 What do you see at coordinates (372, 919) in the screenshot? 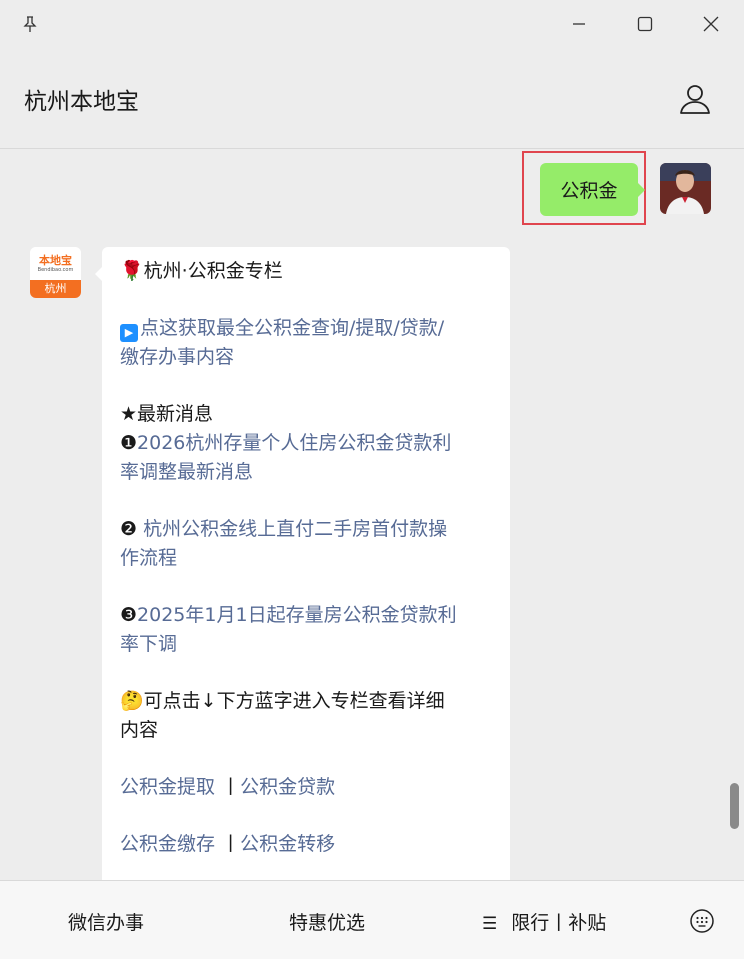
I see `bottom-menu: 微信办事 特惠优选 ☰ 限行丨补贴` at bounding box center [372, 919].